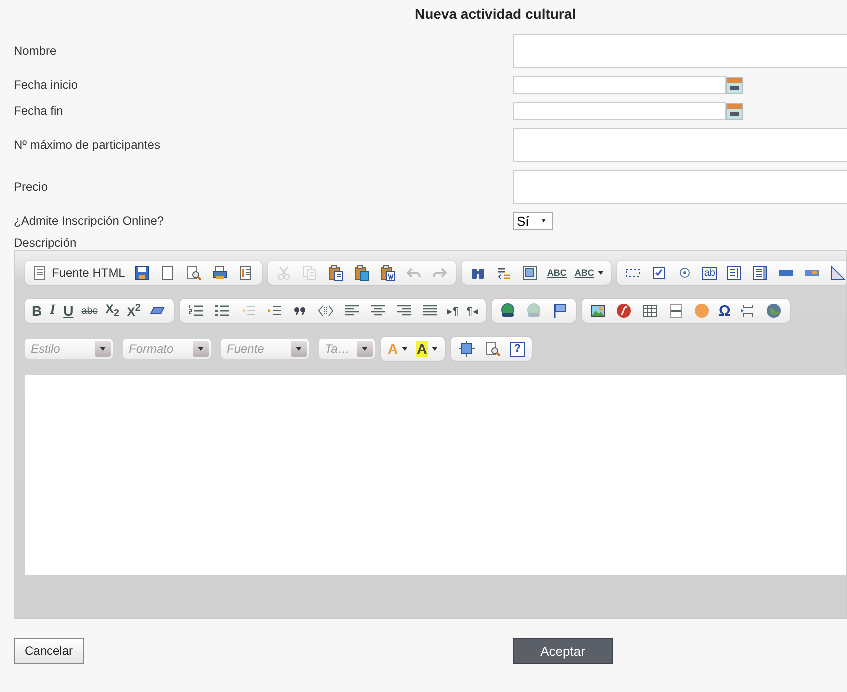 This screenshot has width=847, height=692. What do you see at coordinates (89, 311) in the screenshot?
I see `strikethrough-button: abc` at bounding box center [89, 311].